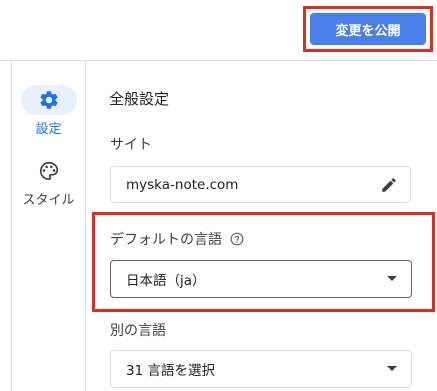  What do you see at coordinates (237, 239) in the screenshot?
I see `help-icon` at bounding box center [237, 239].